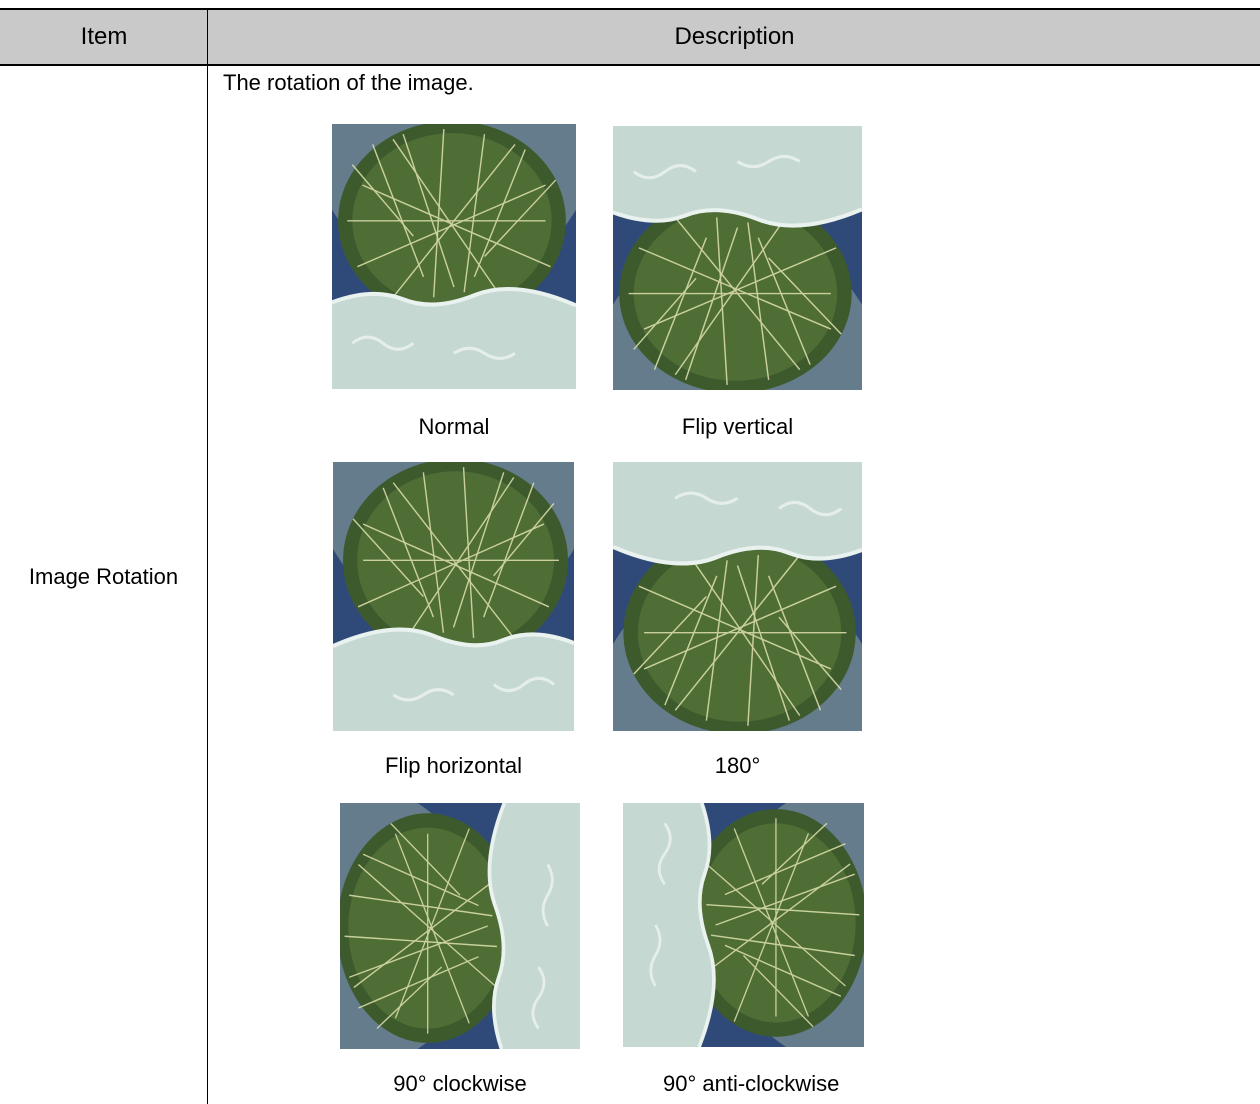 This screenshot has height=1104, width=1260. I want to click on photo-flip-vertical, so click(737, 258).